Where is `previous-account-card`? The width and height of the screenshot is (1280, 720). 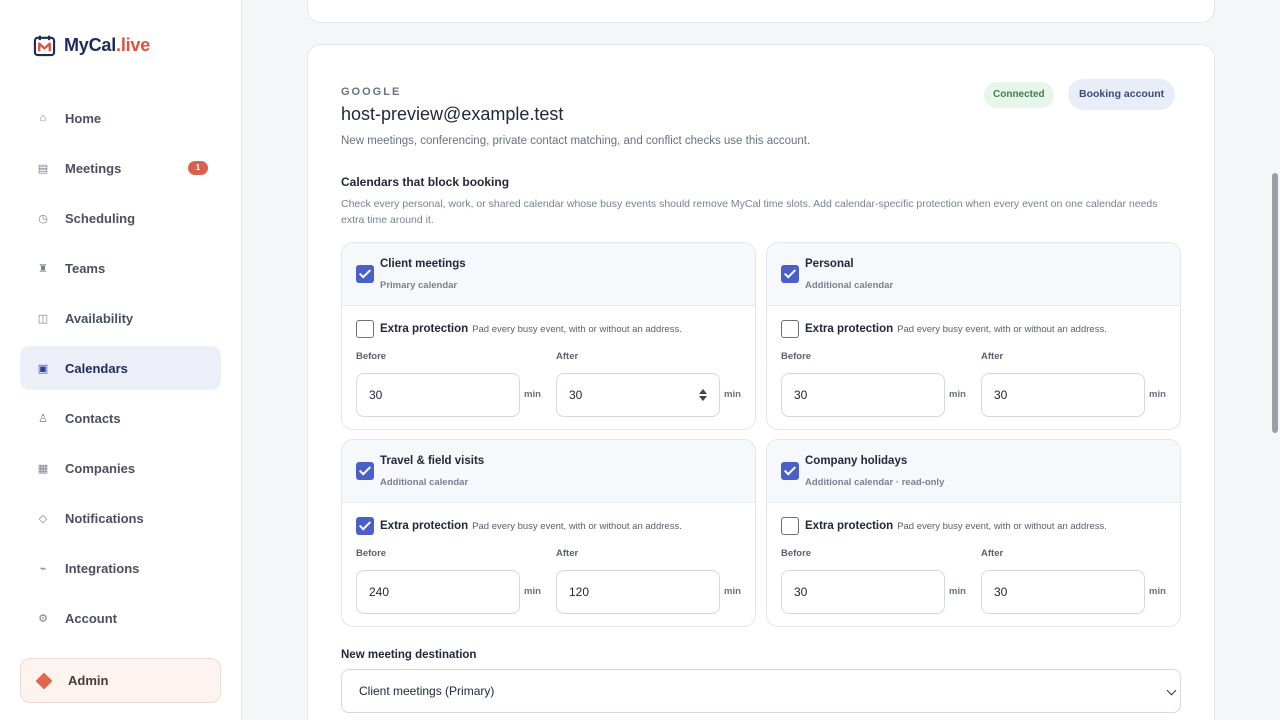
previous-account-card is located at coordinates (761, 11).